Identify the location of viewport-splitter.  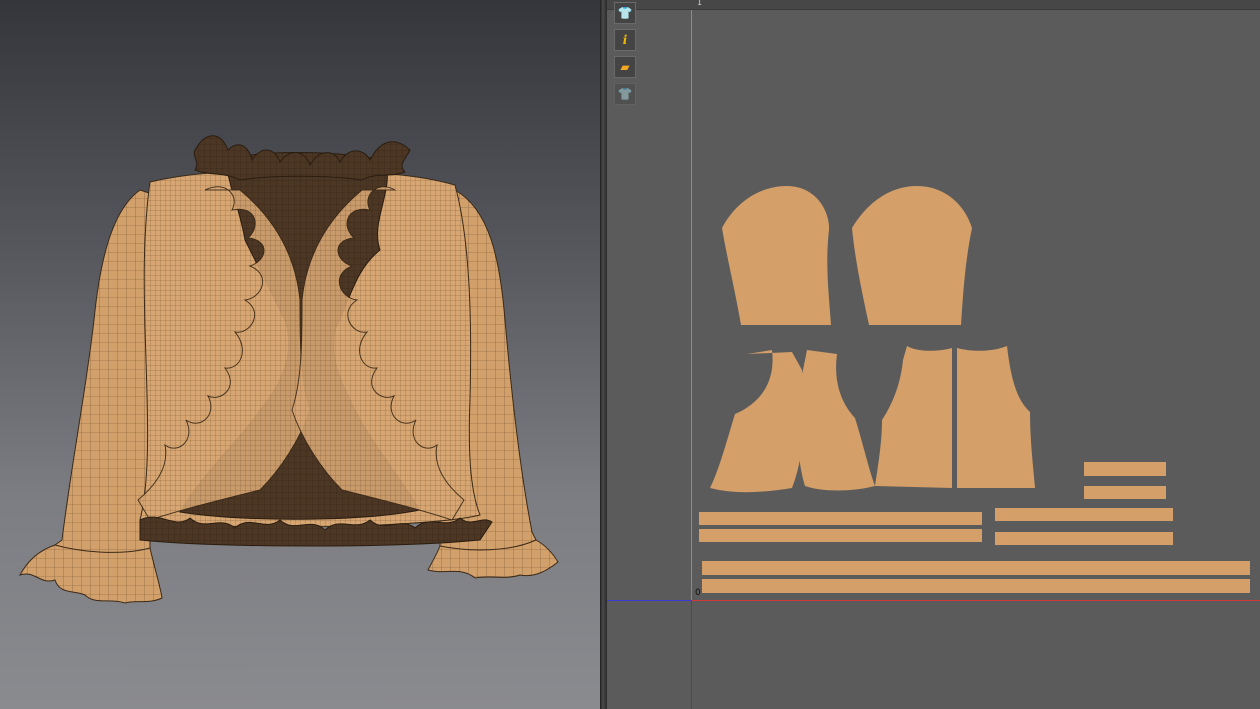
(603, 354).